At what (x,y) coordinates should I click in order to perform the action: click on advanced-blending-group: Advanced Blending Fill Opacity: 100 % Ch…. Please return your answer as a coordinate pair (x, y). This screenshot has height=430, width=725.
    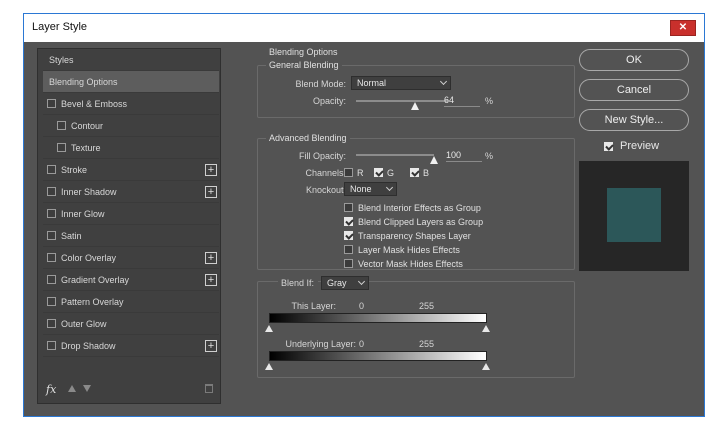
    Looking at the image, I should click on (416, 201).